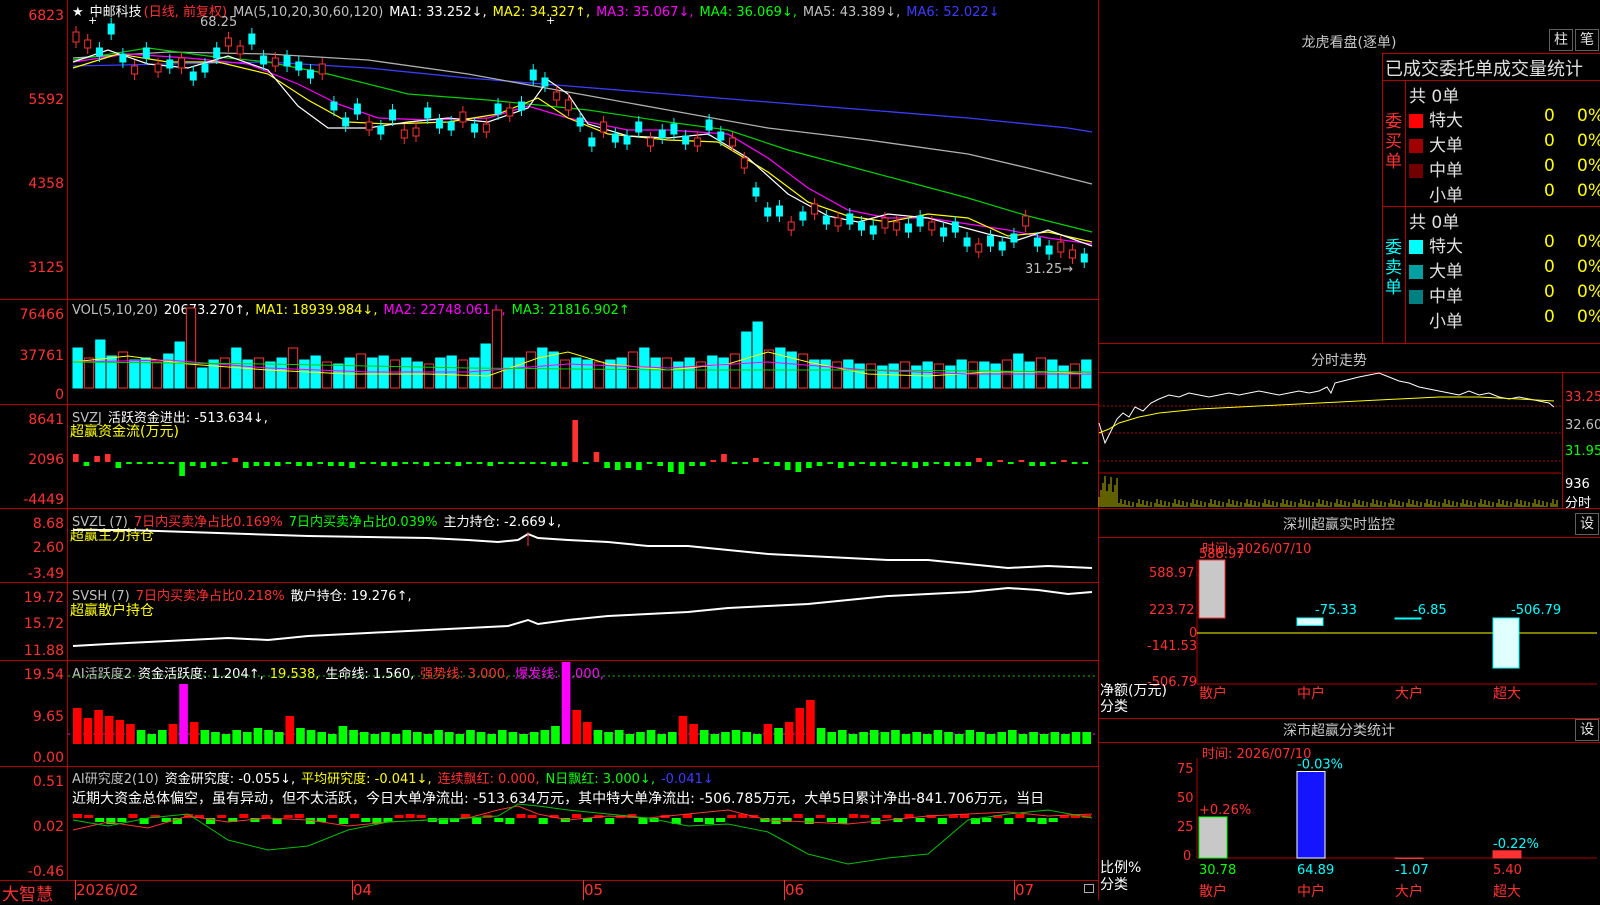 The image size is (1600, 905). Describe the element at coordinates (48, 758) in the screenshot. I see `ai1-ytick: 0.00` at that location.